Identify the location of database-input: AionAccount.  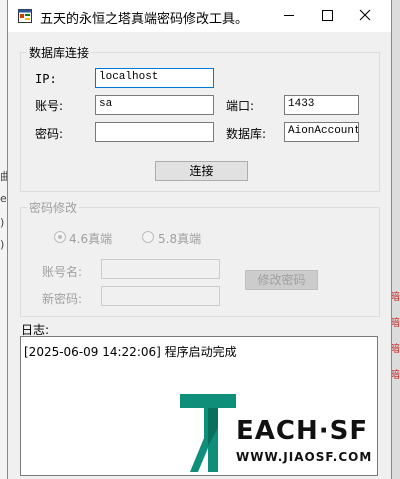
(321, 132).